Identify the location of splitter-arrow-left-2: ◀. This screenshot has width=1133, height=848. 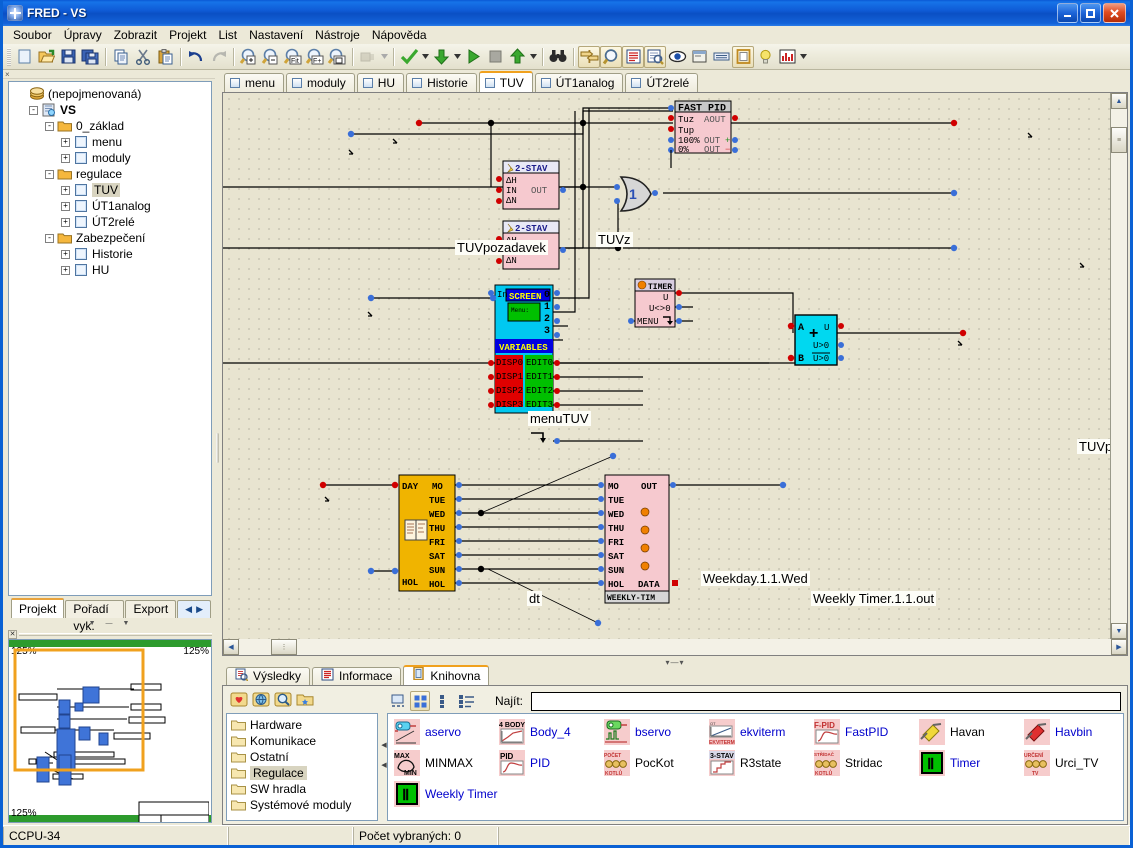
(383, 765).